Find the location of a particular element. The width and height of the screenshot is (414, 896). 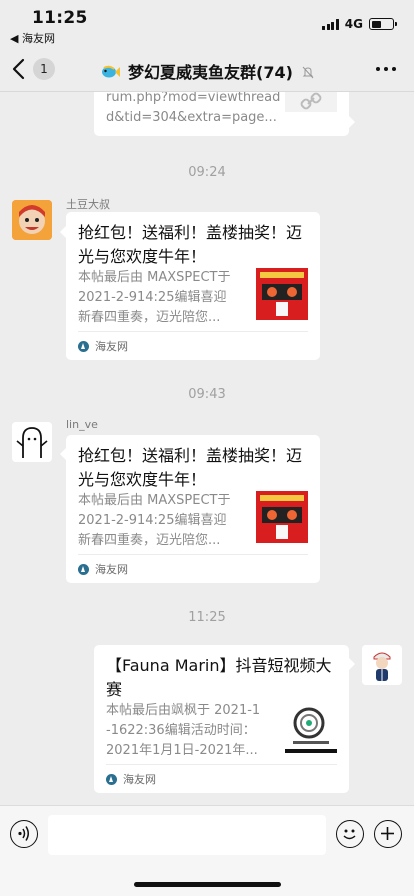

fish-emoji-icon is located at coordinates (110, 74).